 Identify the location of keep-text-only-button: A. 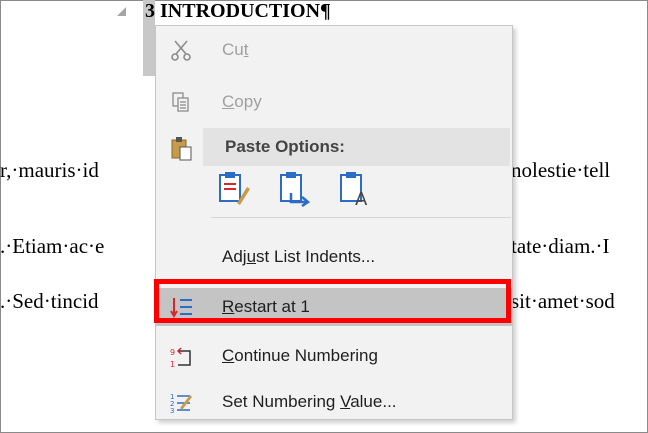
(355, 189).